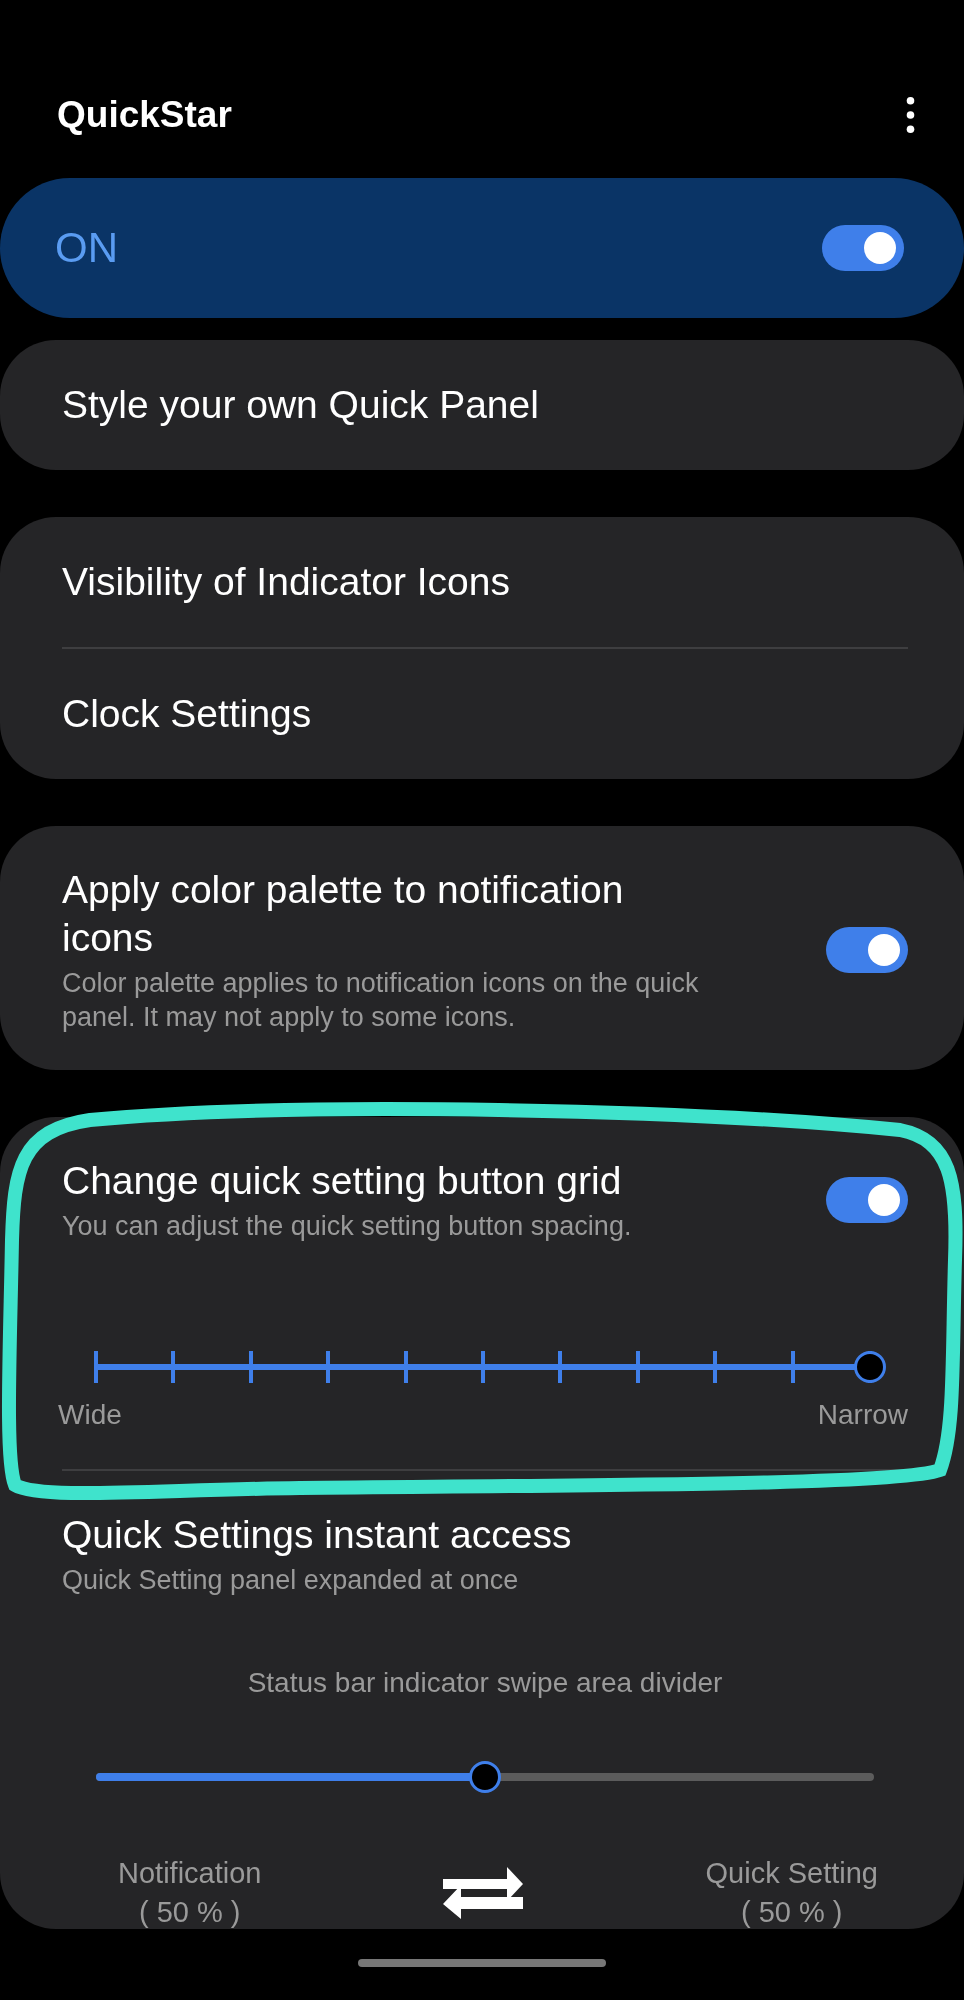  What do you see at coordinates (291, 1580) in the screenshot?
I see `setting-description: Quick Setting panel expanded at once` at bounding box center [291, 1580].